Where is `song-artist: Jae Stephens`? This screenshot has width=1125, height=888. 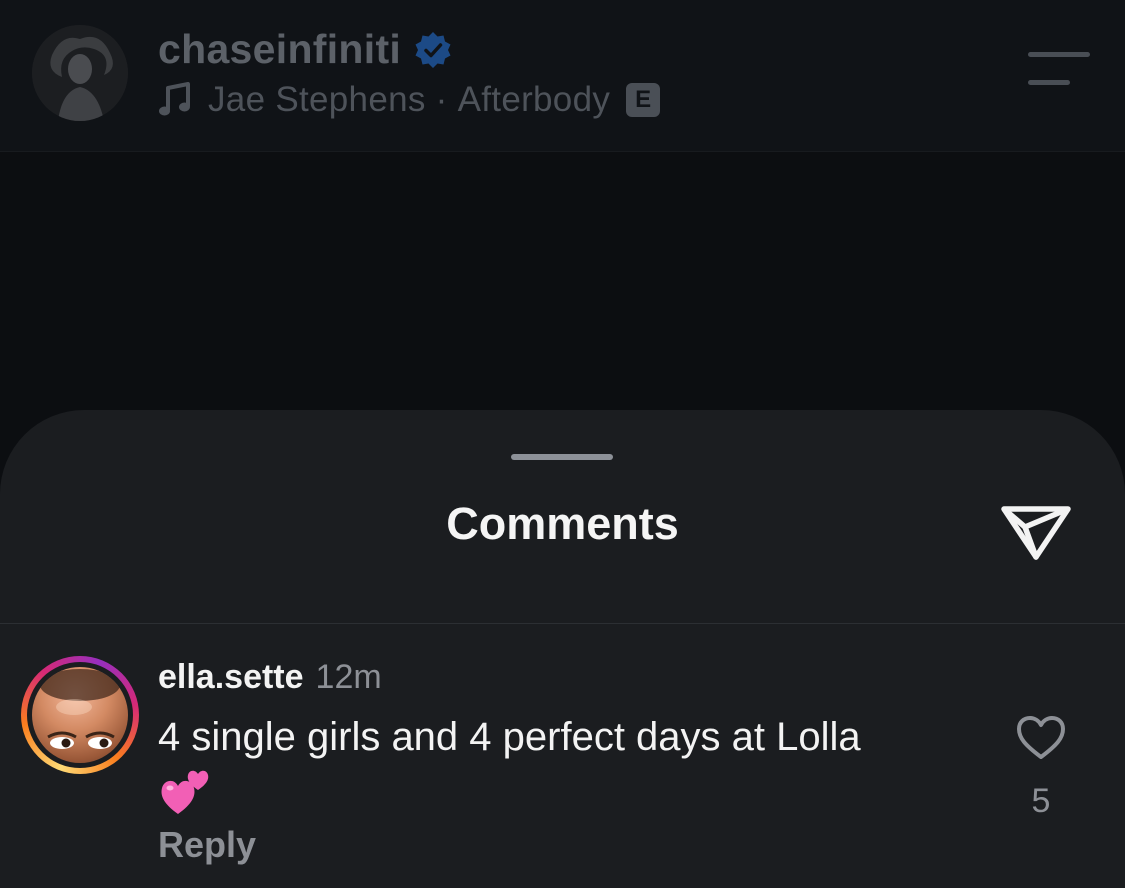
song-artist: Jae Stephens is located at coordinates (317, 99).